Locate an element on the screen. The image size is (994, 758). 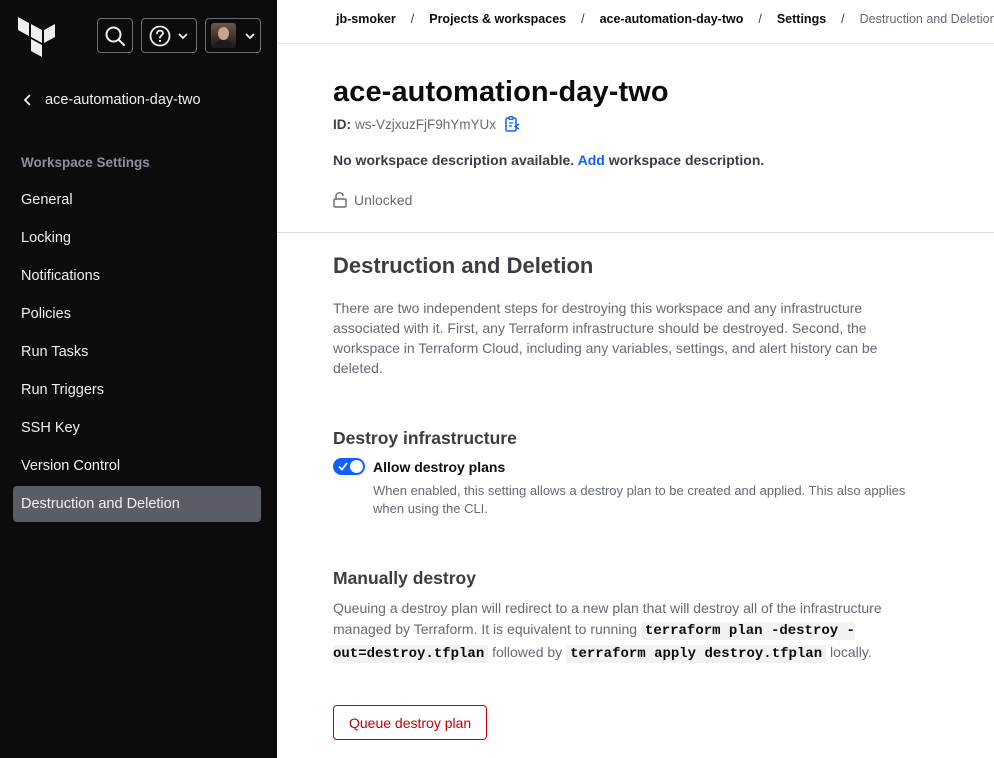
breadcrumb-workspace: ace-automation-day-two is located at coordinates (672, 19).